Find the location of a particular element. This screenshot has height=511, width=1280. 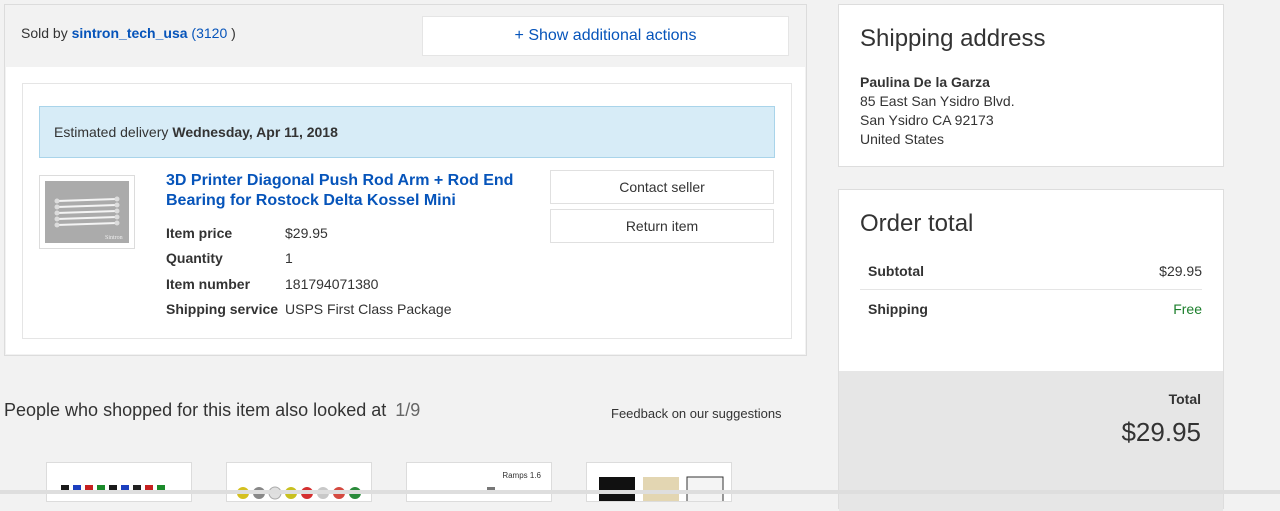

item-thumbnail: Sintron is located at coordinates (87, 212).